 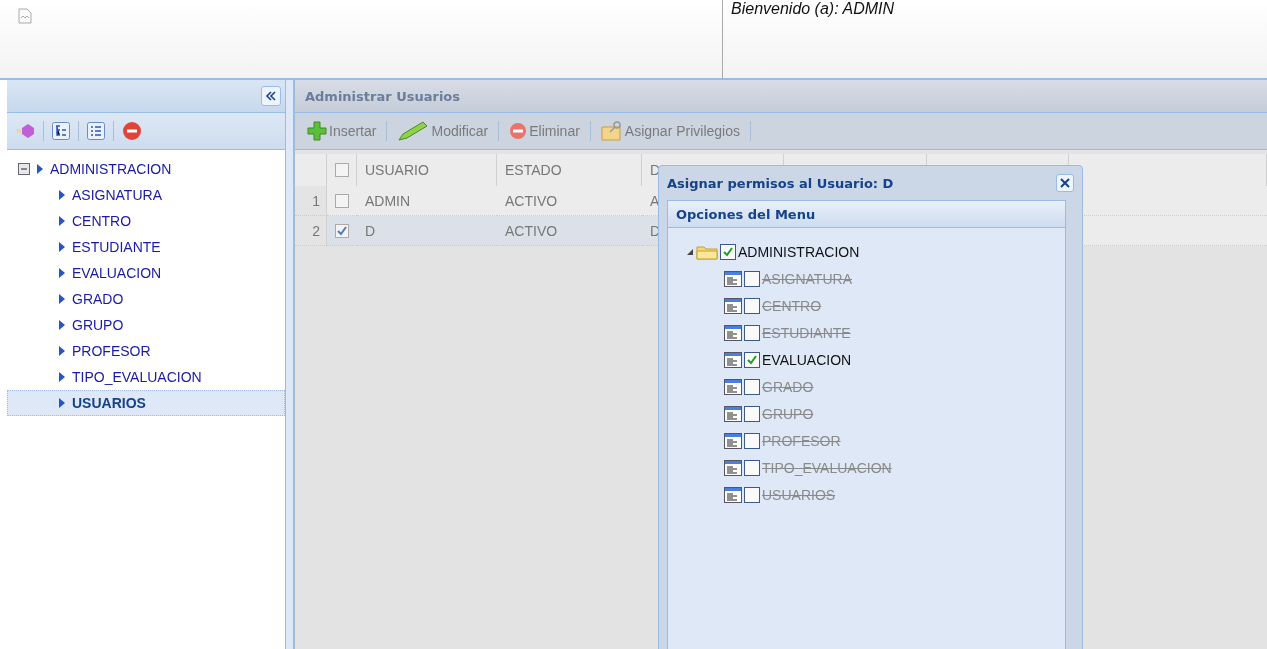 I want to click on close-button, so click(x=1065, y=183).